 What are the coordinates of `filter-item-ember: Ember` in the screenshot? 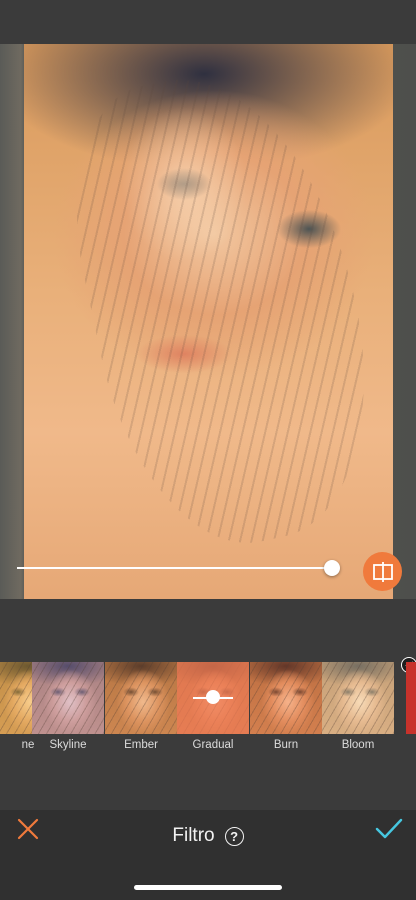 It's located at (141, 709).